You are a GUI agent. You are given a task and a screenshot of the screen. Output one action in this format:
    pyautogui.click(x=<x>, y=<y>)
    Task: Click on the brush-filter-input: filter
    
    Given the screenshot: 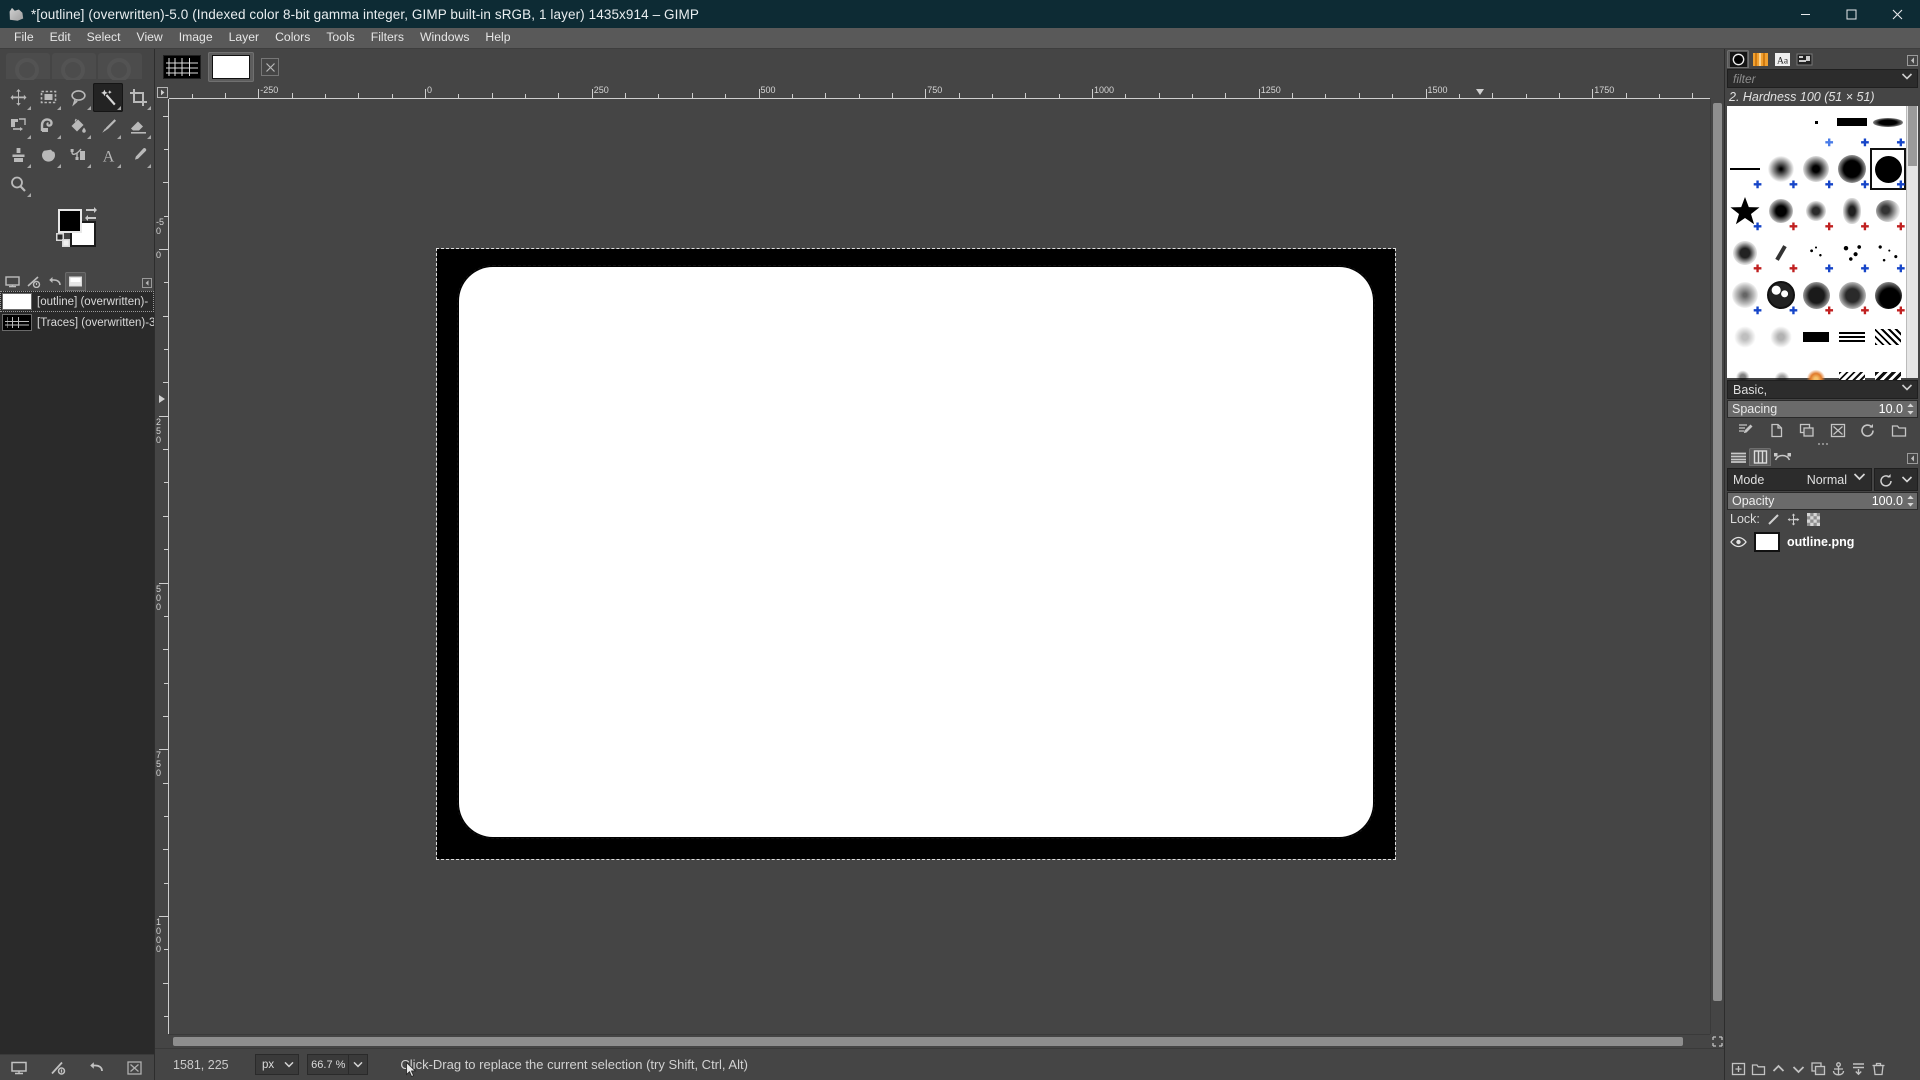 What is the action you would take?
    pyautogui.click(x=1822, y=78)
    